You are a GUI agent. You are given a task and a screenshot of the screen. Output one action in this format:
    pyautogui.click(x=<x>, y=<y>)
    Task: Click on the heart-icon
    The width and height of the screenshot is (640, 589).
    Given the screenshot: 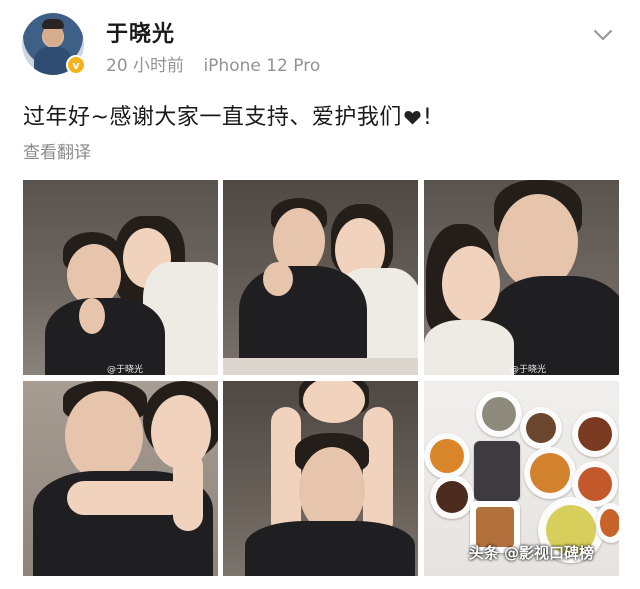 What is the action you would take?
    pyautogui.click(x=412, y=117)
    